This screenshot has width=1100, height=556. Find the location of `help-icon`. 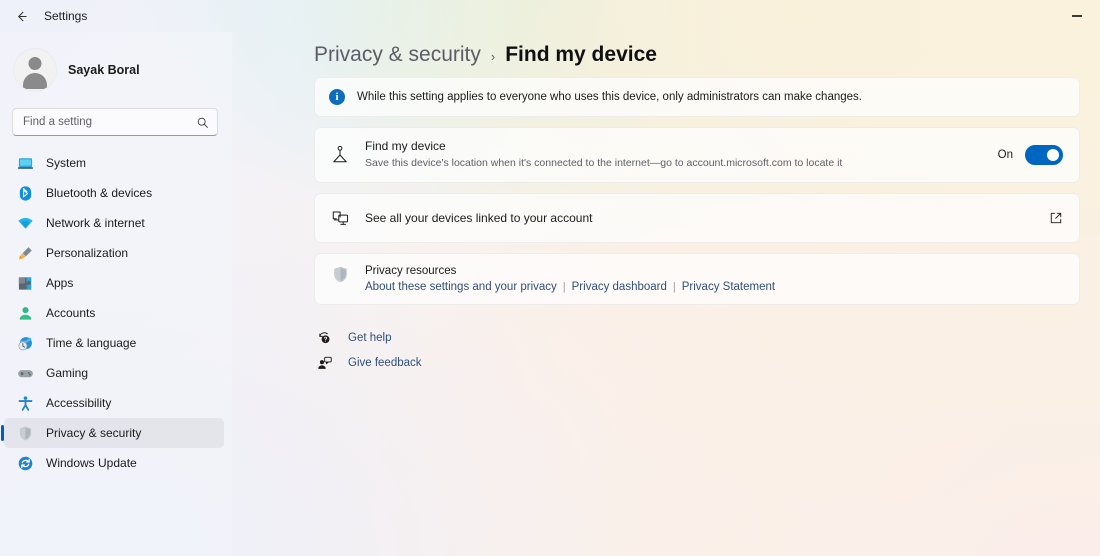

help-icon is located at coordinates (325, 338).